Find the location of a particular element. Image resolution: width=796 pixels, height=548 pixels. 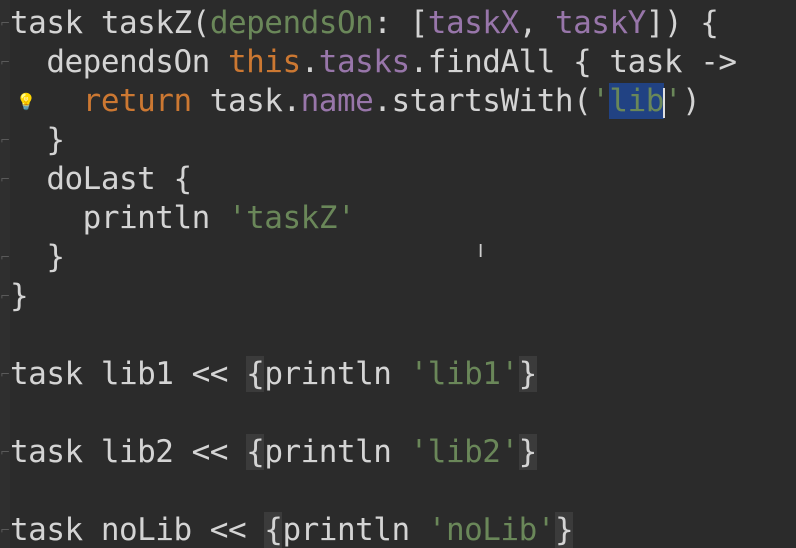

code-token-property: name is located at coordinates (337, 101).